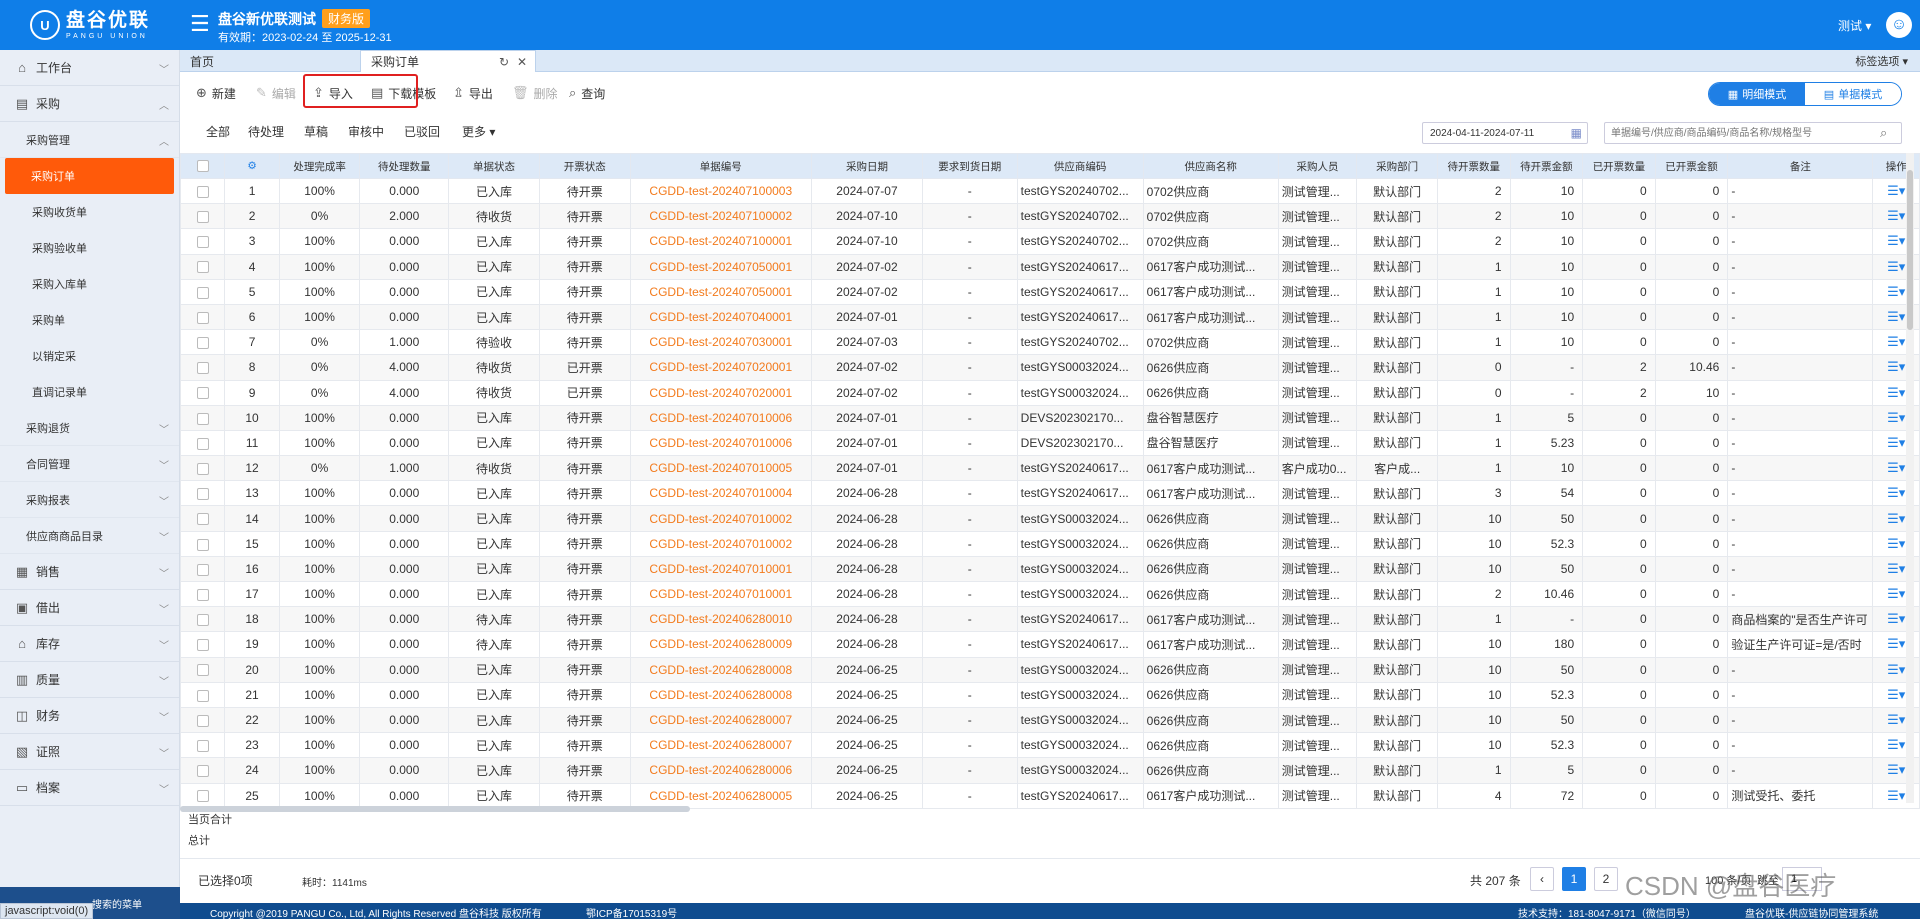 The image size is (1920, 920). I want to click on order-number-link: CGDD-test-202407010006, so click(721, 443).